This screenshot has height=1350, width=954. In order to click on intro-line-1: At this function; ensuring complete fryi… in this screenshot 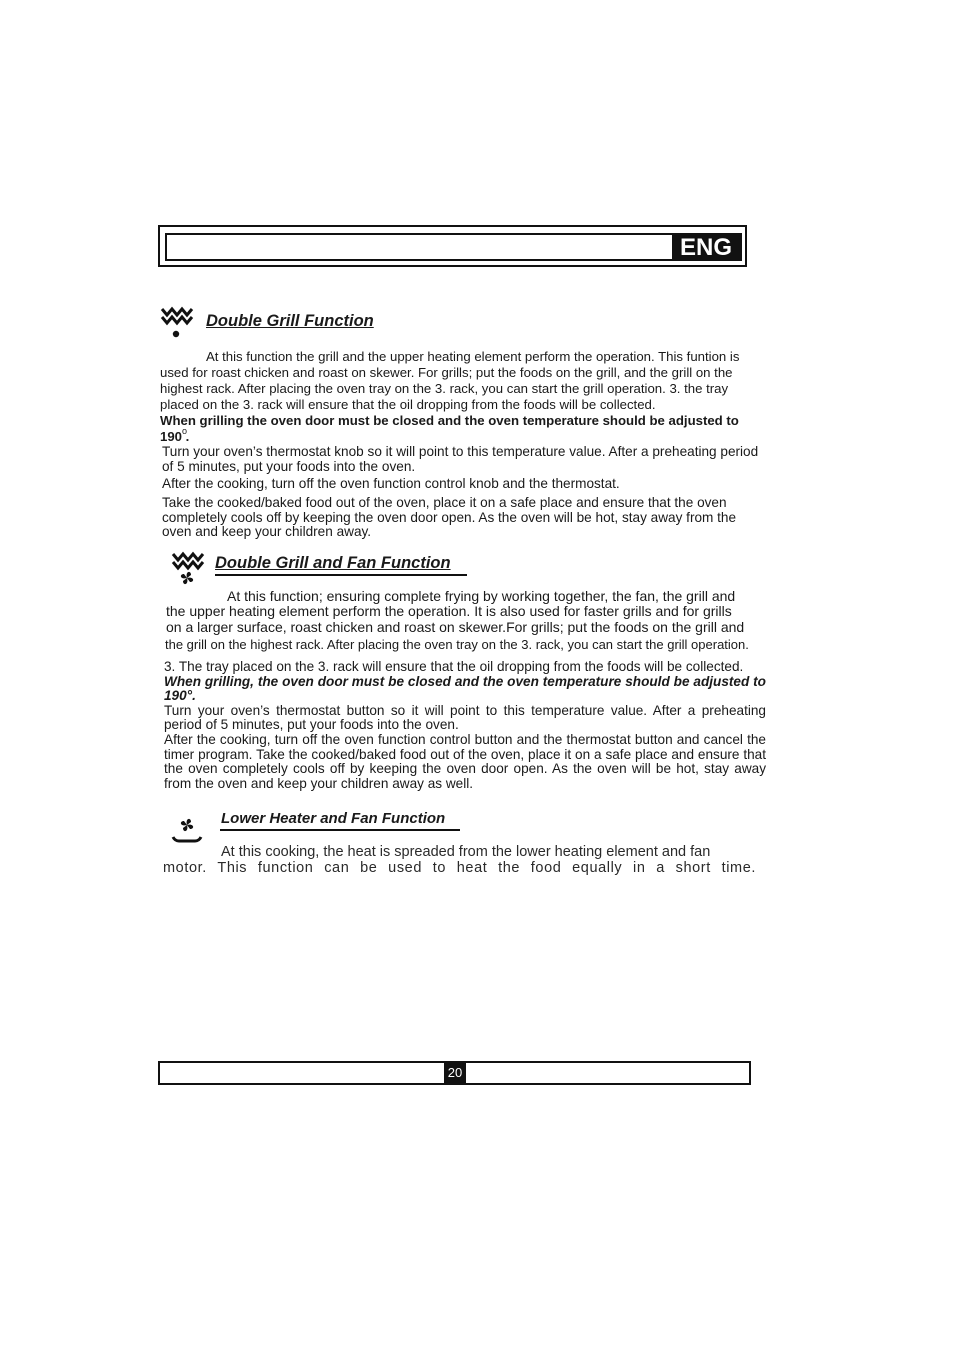, I will do `click(481, 596)`.